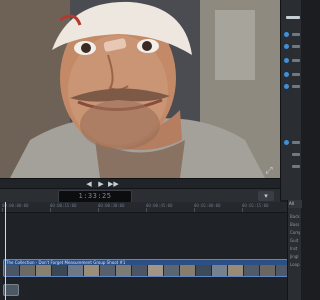  I want to click on browser-item: Comp, so click(295, 232).